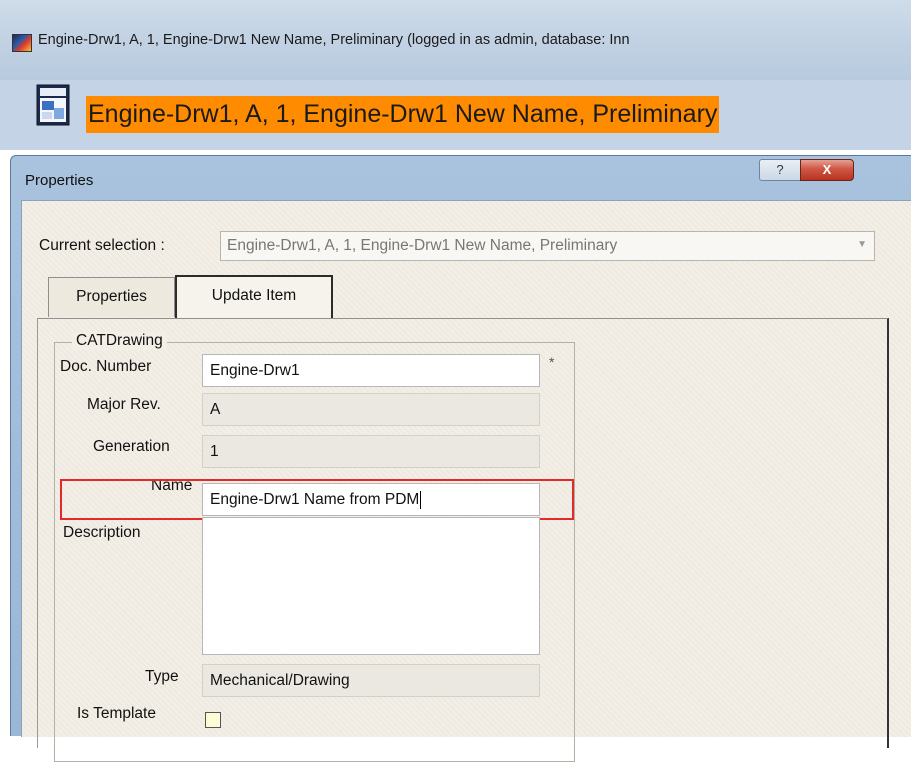 The height and width of the screenshot is (762, 911). What do you see at coordinates (371, 680) in the screenshot?
I see `type-field: Mechanical/Drawing` at bounding box center [371, 680].